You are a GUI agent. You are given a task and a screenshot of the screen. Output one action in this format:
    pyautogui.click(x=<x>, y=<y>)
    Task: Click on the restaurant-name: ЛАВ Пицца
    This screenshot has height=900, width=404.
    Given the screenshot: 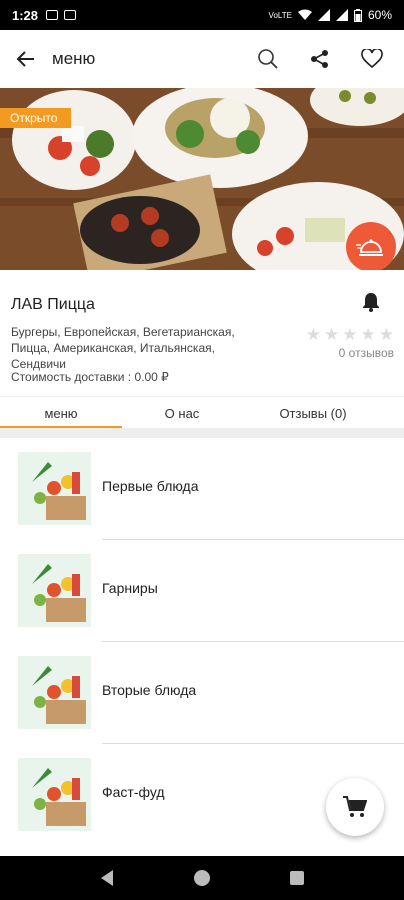 What is the action you would take?
    pyautogui.click(x=53, y=304)
    